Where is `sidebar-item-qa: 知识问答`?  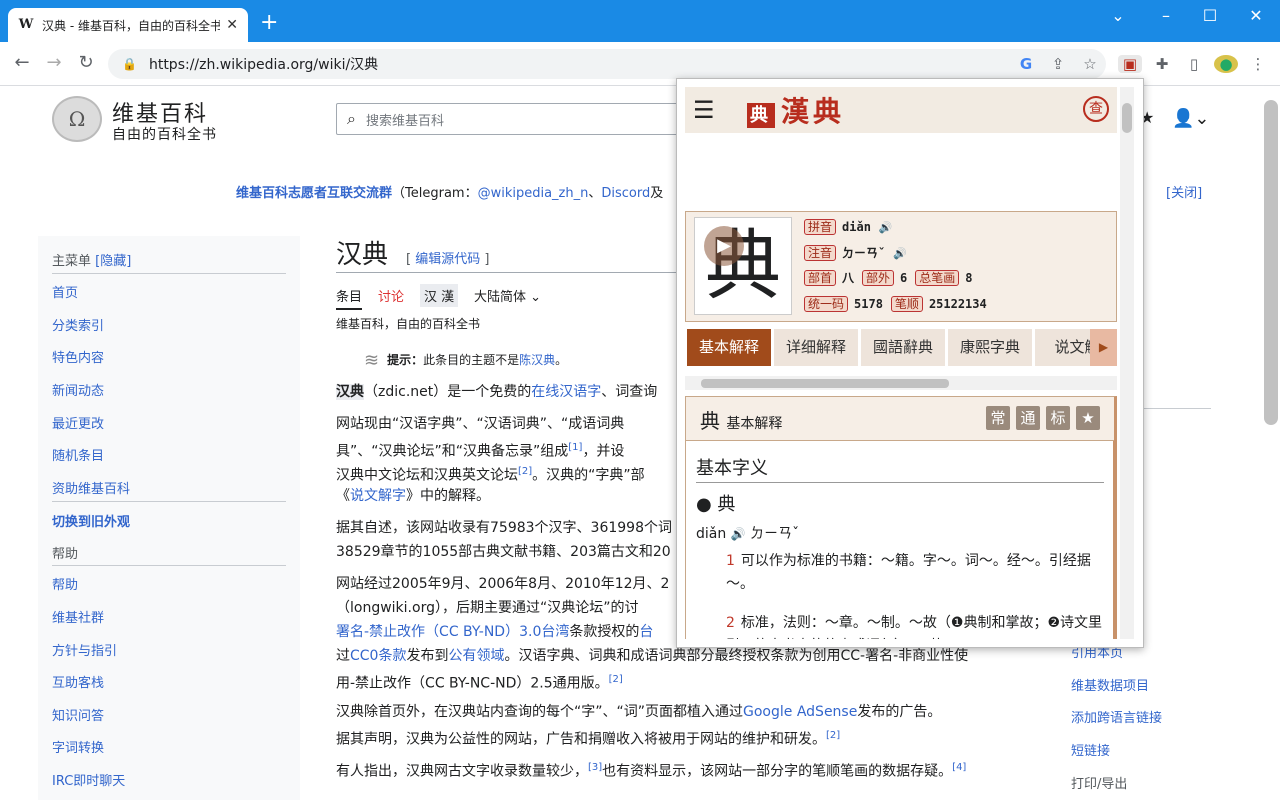
sidebar-item-qa: 知识问答 is located at coordinates (78, 714).